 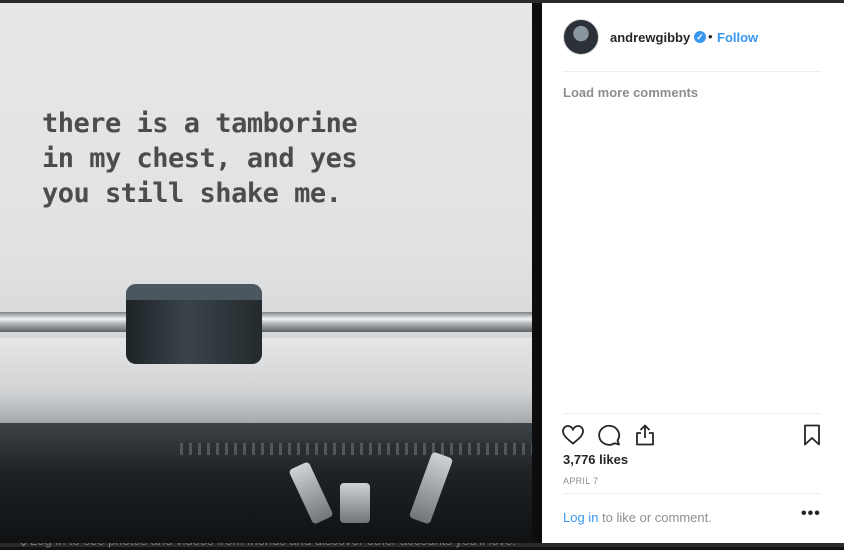 What do you see at coordinates (630, 92) in the screenshot?
I see `load-more-comments-button: Load more comments` at bounding box center [630, 92].